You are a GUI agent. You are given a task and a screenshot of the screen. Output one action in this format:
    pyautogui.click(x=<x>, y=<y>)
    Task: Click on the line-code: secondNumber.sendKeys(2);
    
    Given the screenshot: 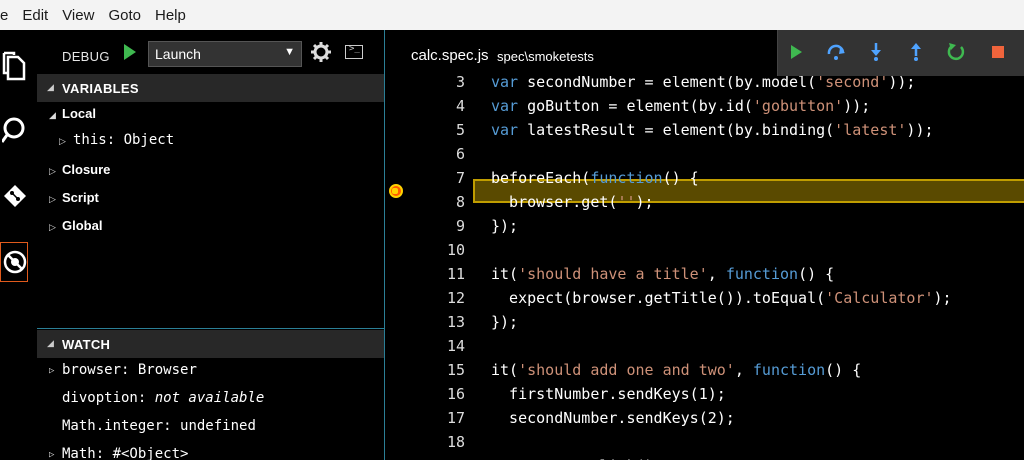 What is the action you would take?
    pyautogui.click(x=613, y=418)
    